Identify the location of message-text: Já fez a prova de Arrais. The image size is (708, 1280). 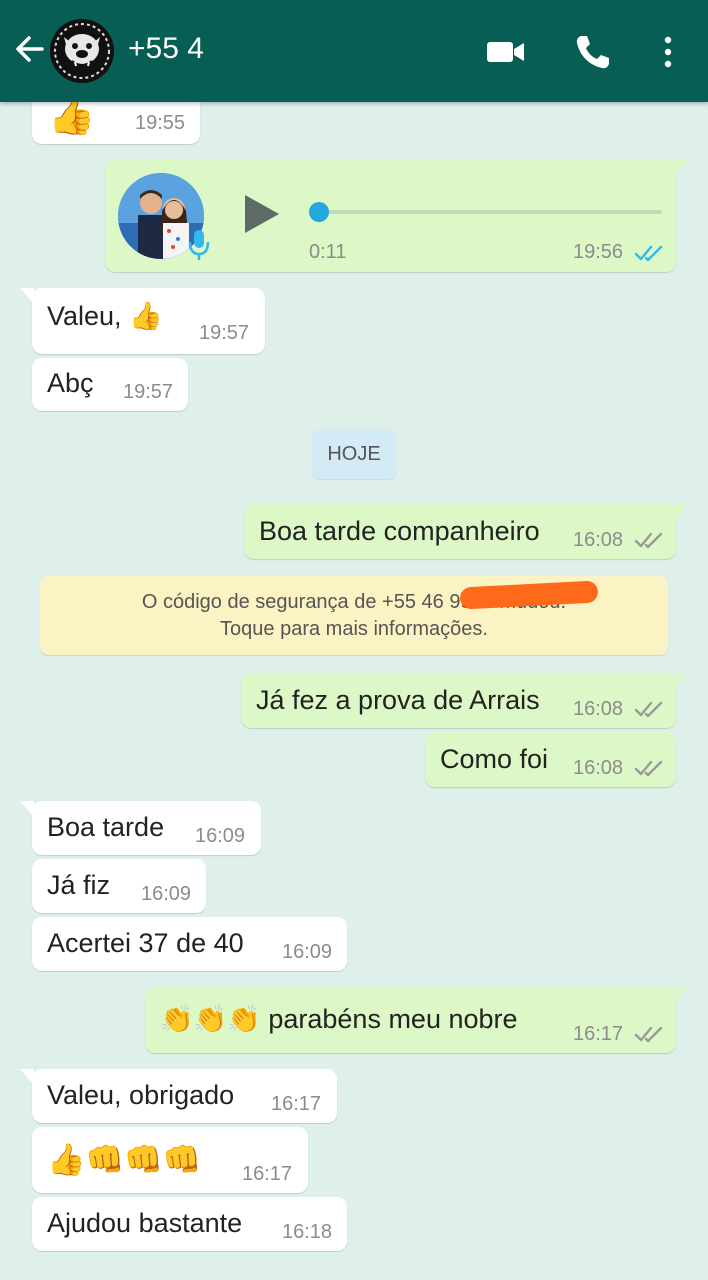
(398, 700).